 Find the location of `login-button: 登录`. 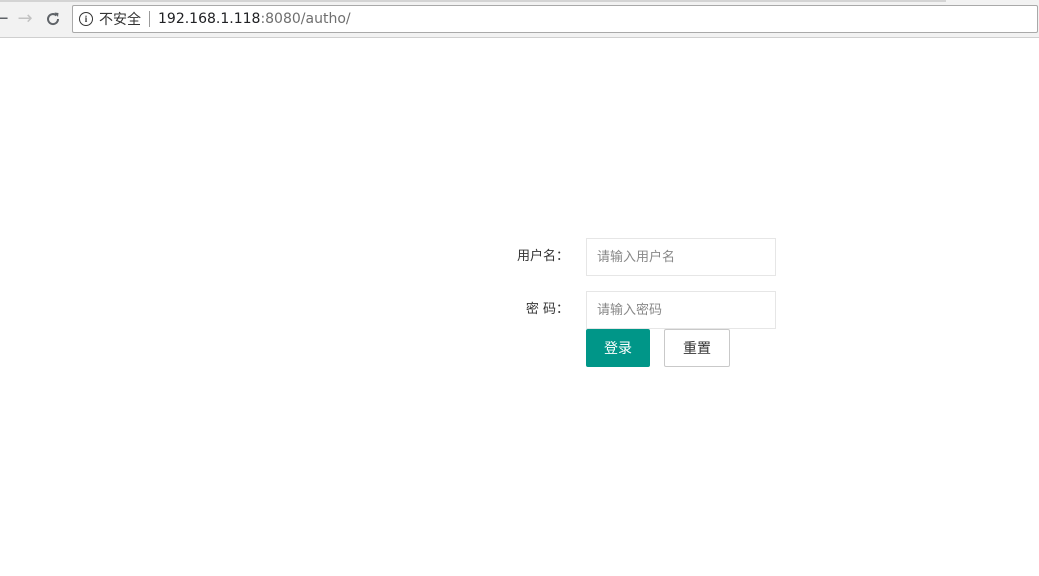

login-button: 登录 is located at coordinates (618, 348).